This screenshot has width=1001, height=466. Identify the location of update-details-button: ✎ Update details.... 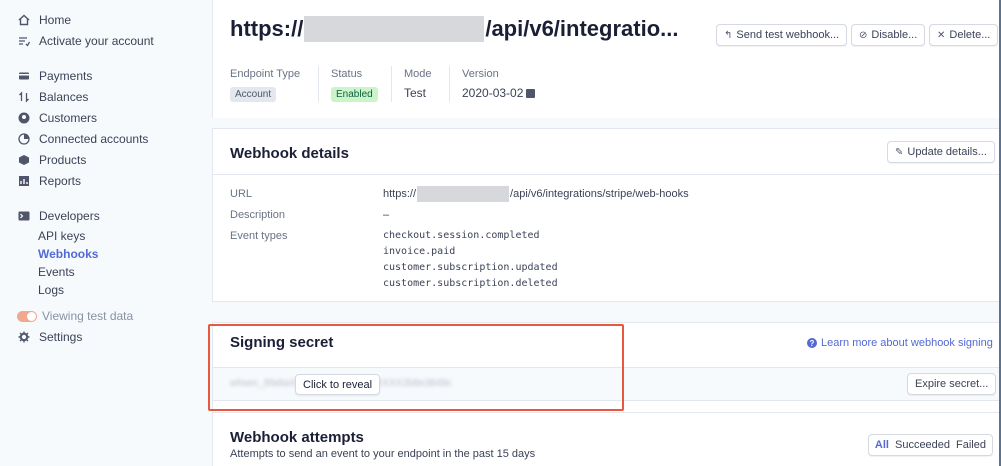
(941, 152).